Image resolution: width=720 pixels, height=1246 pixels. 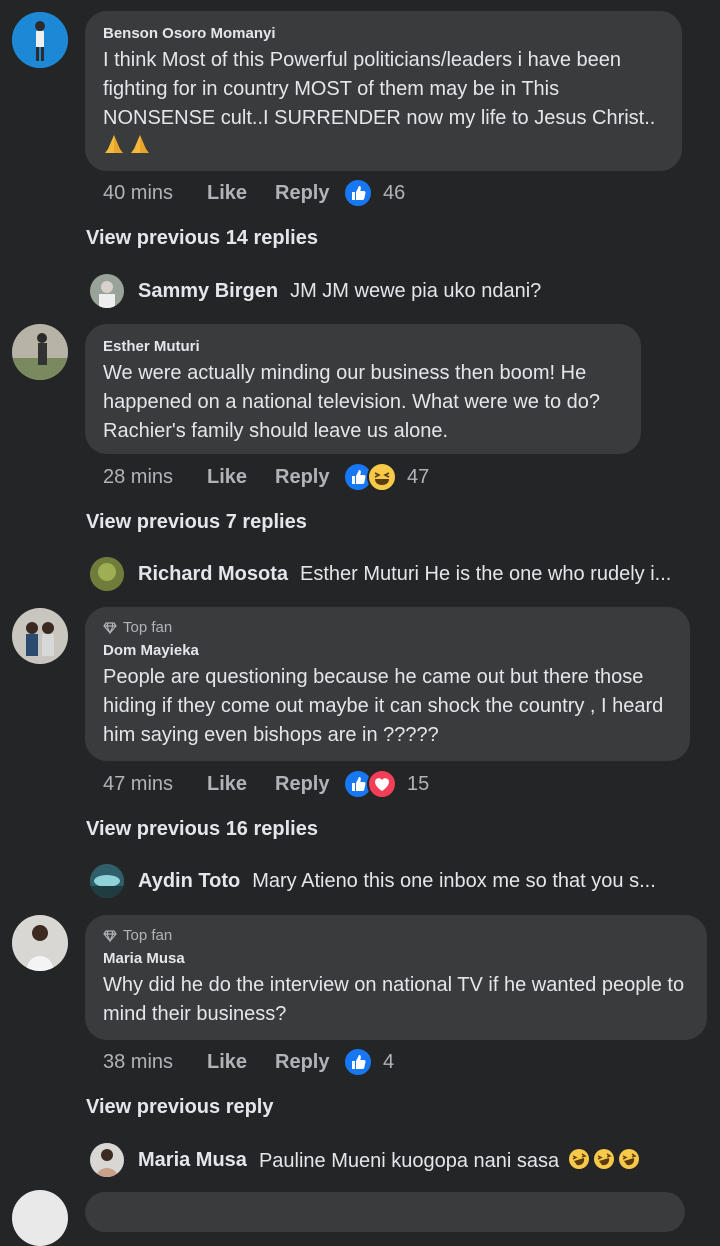 I want to click on comment-time: 28 mins, so click(x=155, y=477).